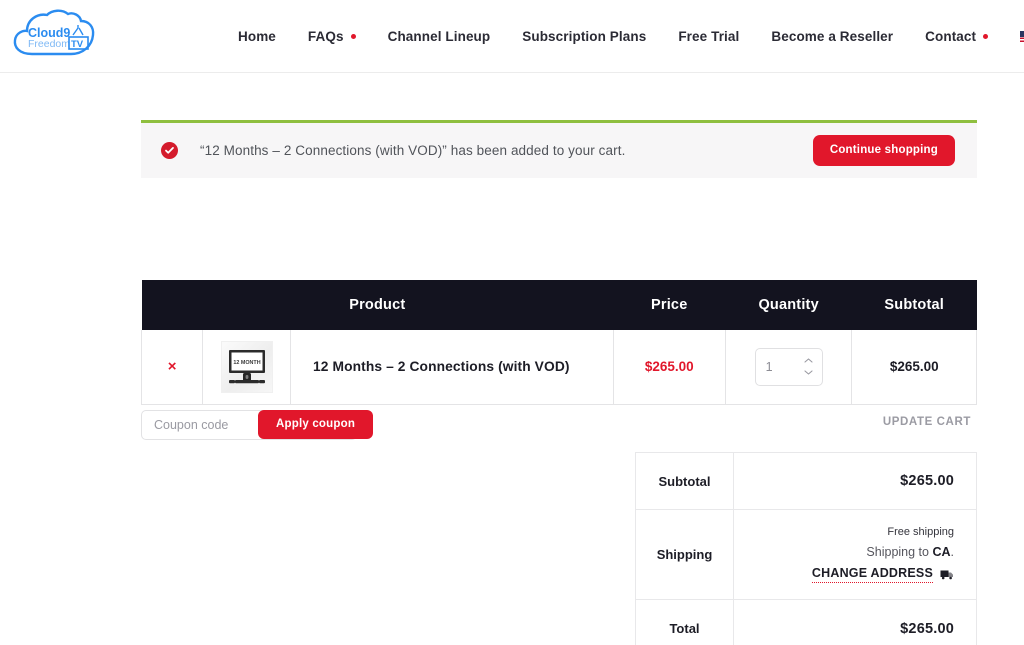 The width and height of the screenshot is (1024, 645). I want to click on quantity-arrows, so click(808, 367).